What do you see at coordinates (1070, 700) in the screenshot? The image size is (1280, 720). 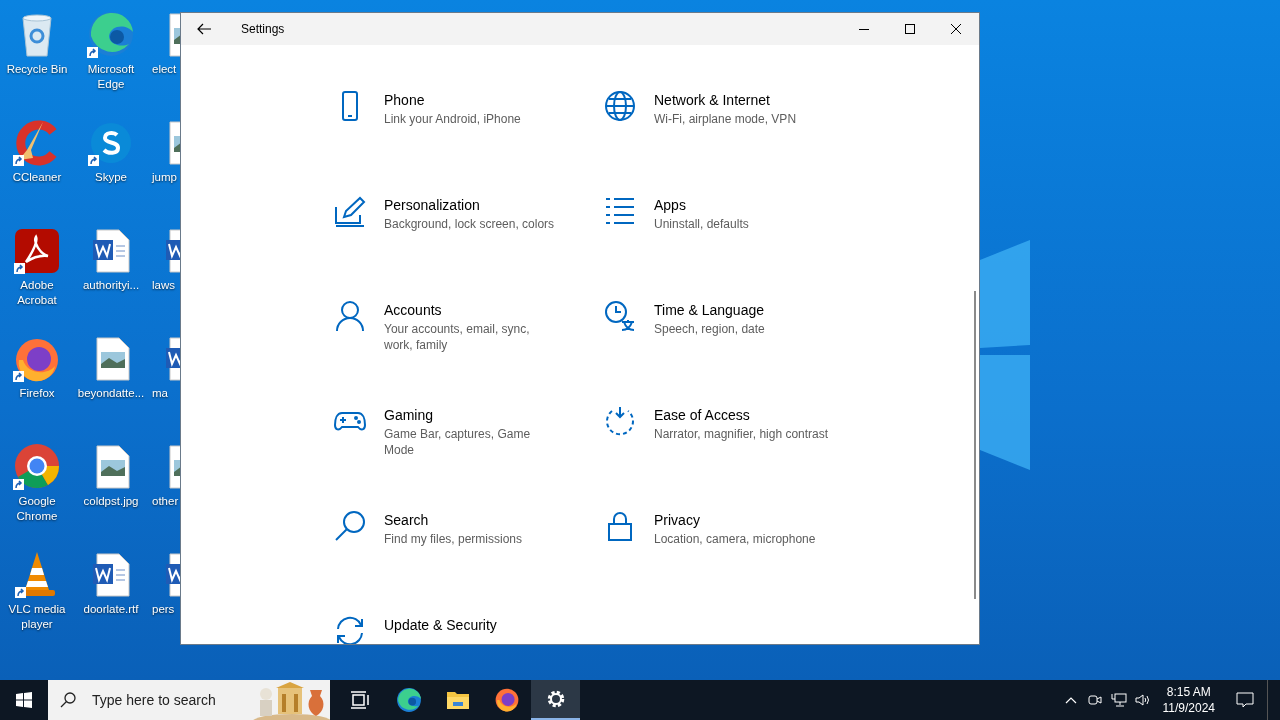 I see `chevron-up-icon` at bounding box center [1070, 700].